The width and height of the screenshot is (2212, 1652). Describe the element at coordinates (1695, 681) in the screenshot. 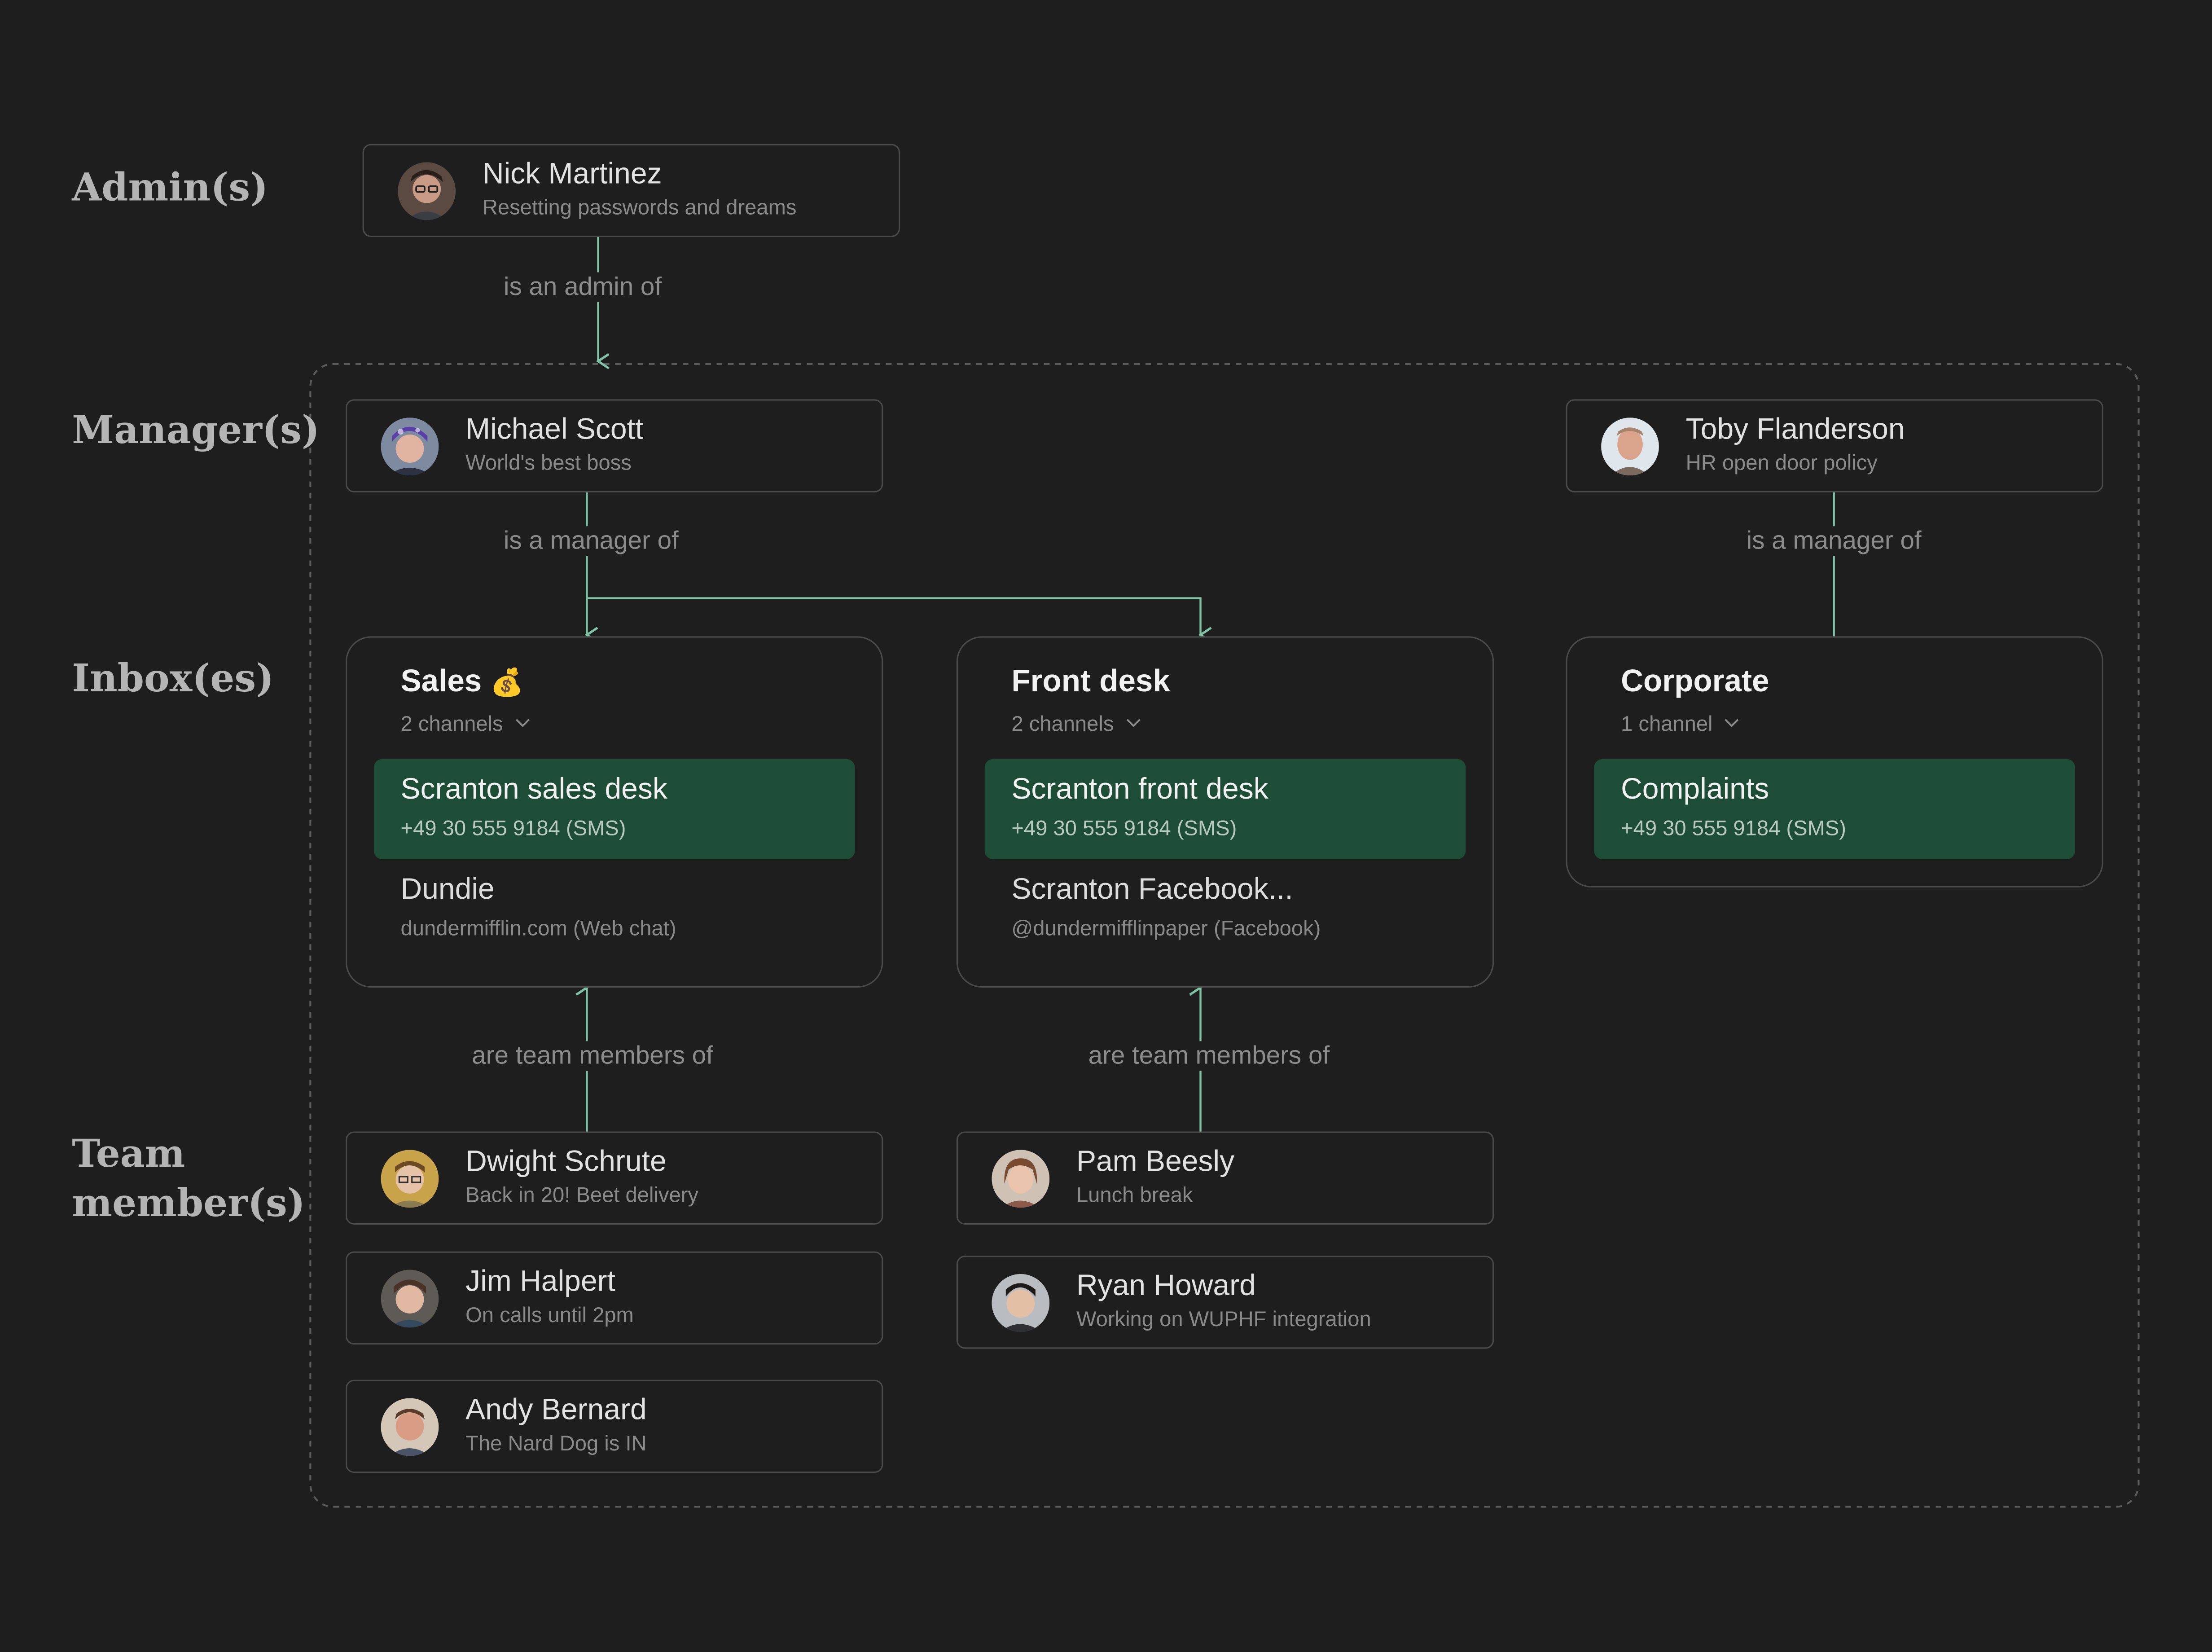

I see `inbox-title: Corporate` at that location.